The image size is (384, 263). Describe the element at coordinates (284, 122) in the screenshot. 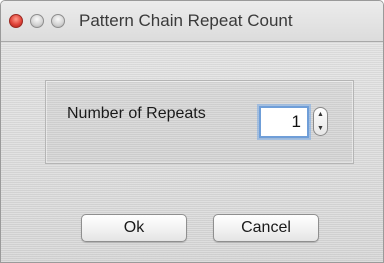

I see `repeats-input` at that location.